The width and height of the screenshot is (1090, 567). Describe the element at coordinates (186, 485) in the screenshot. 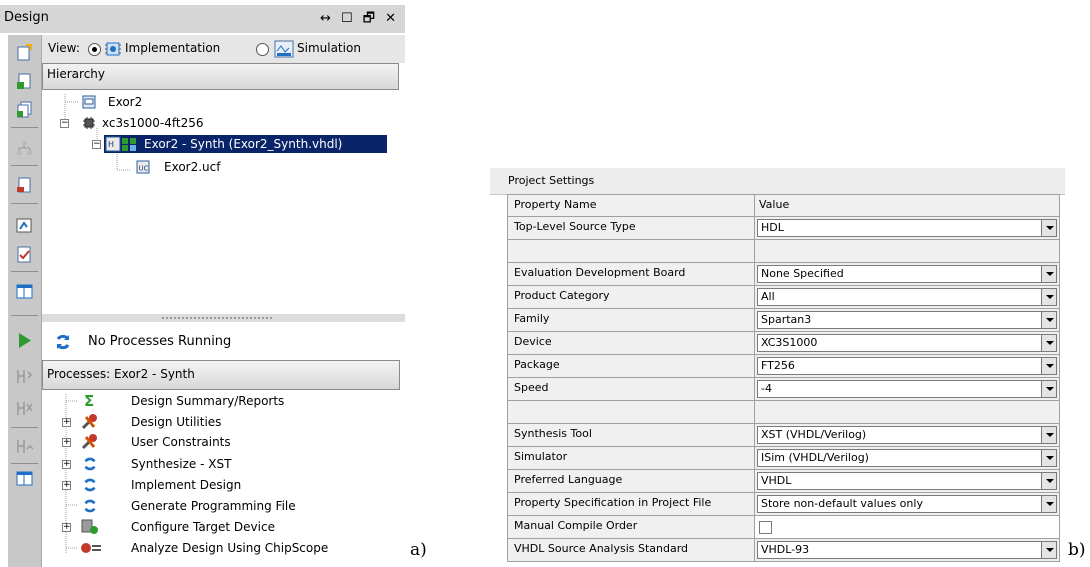

I see `process-item-label: Implement Design` at that location.